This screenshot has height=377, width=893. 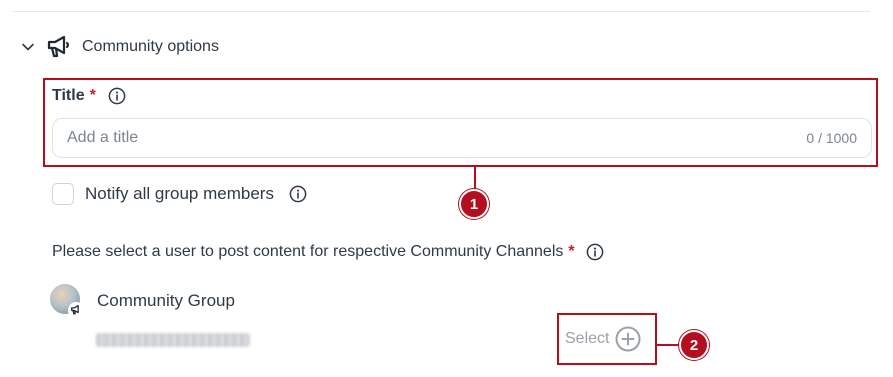 I want to click on notify-label: Notify all group members, so click(x=179, y=194).